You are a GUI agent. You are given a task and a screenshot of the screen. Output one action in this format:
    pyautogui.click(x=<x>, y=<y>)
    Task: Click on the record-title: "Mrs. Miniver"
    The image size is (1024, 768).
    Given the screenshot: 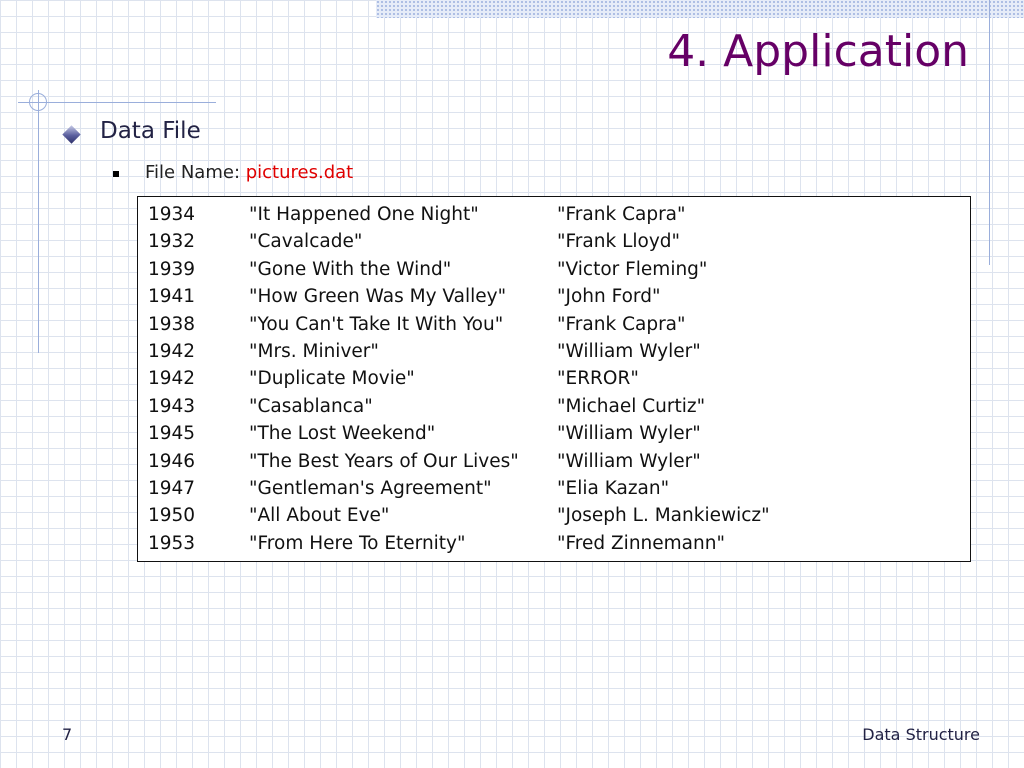 What is the action you would take?
    pyautogui.click(x=314, y=351)
    